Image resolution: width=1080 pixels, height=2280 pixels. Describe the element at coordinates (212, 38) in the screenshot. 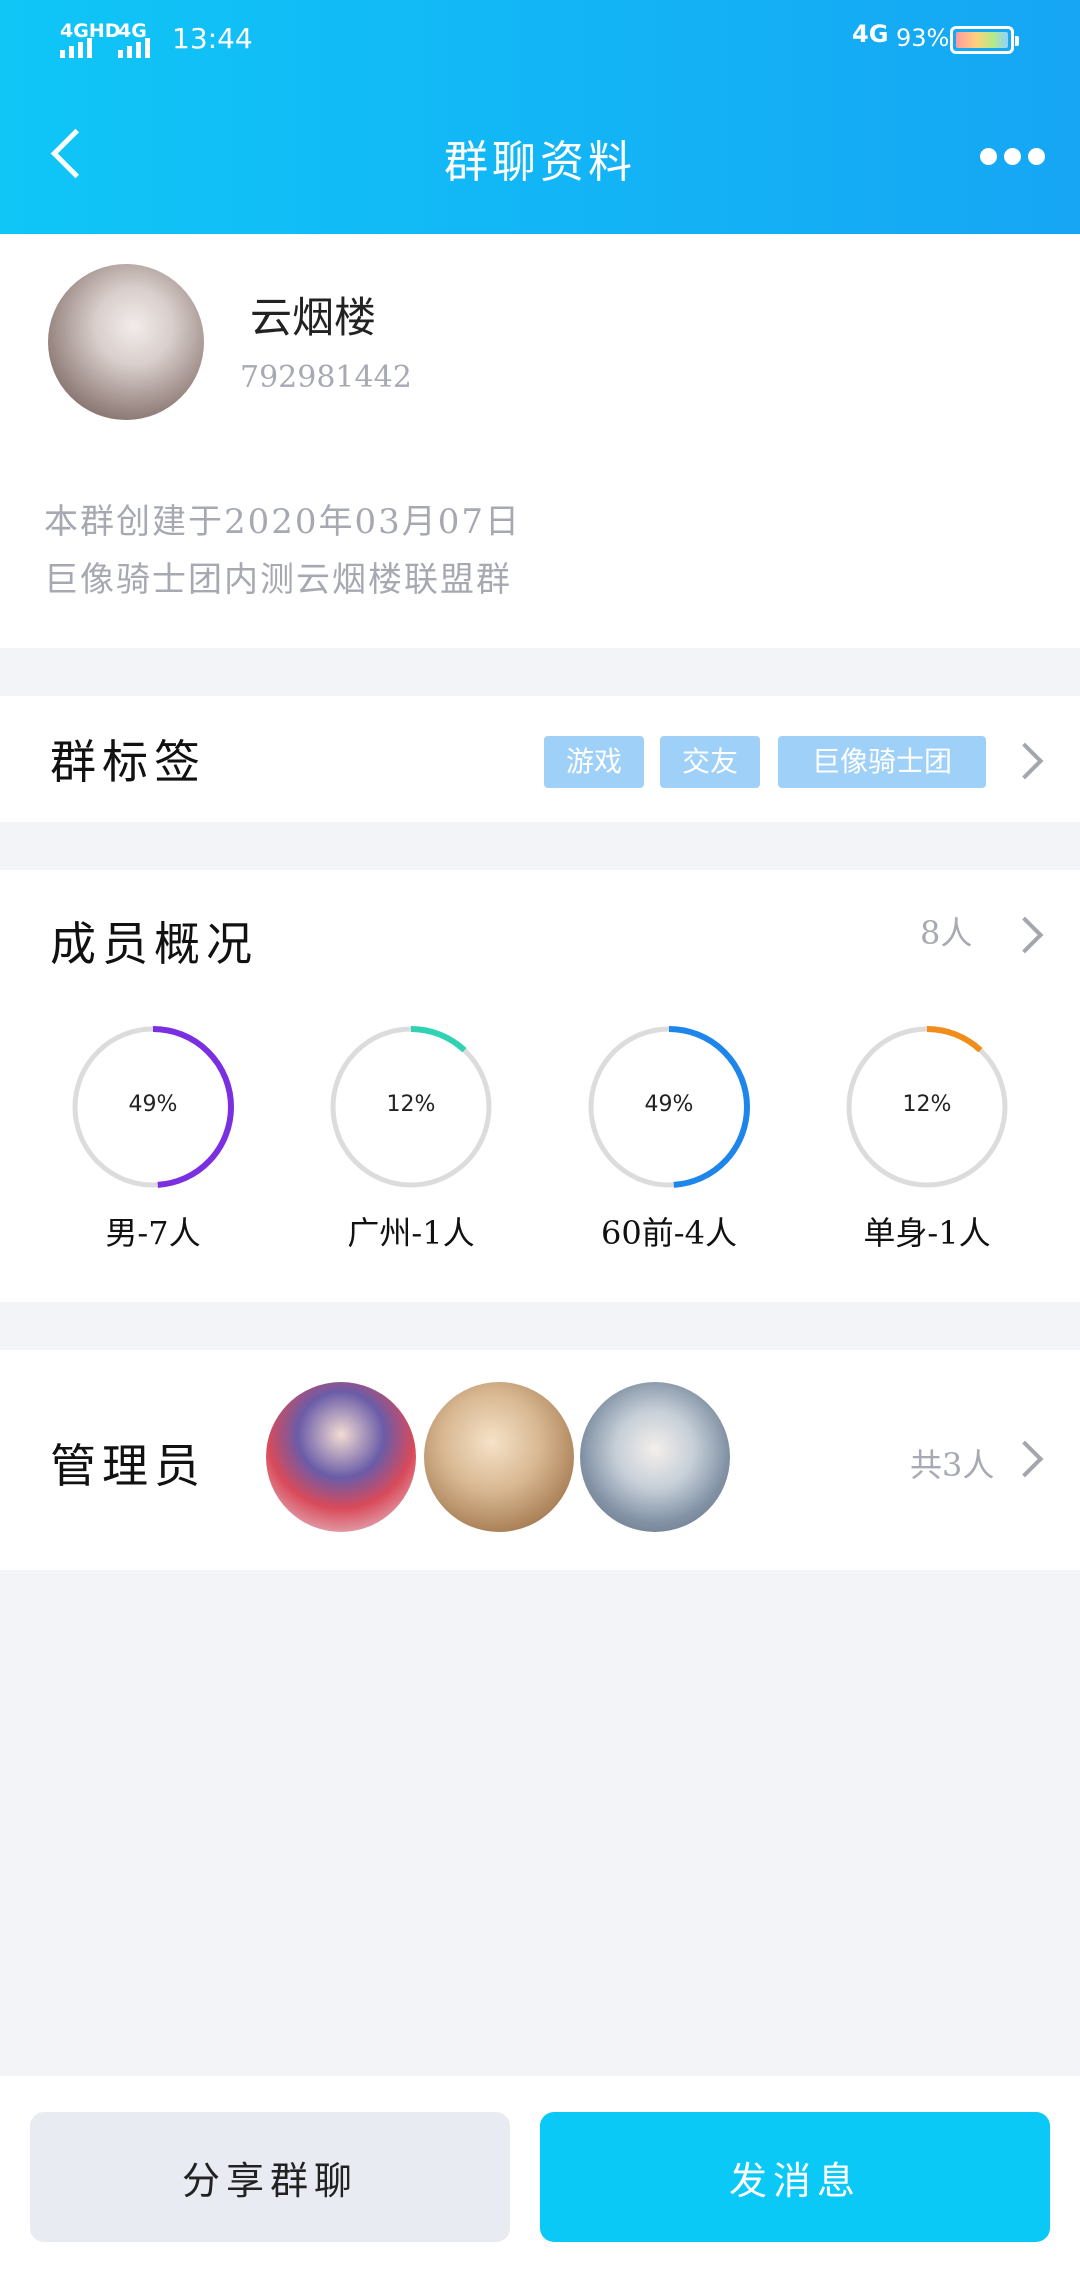

I see `status-time: 13:44` at that location.